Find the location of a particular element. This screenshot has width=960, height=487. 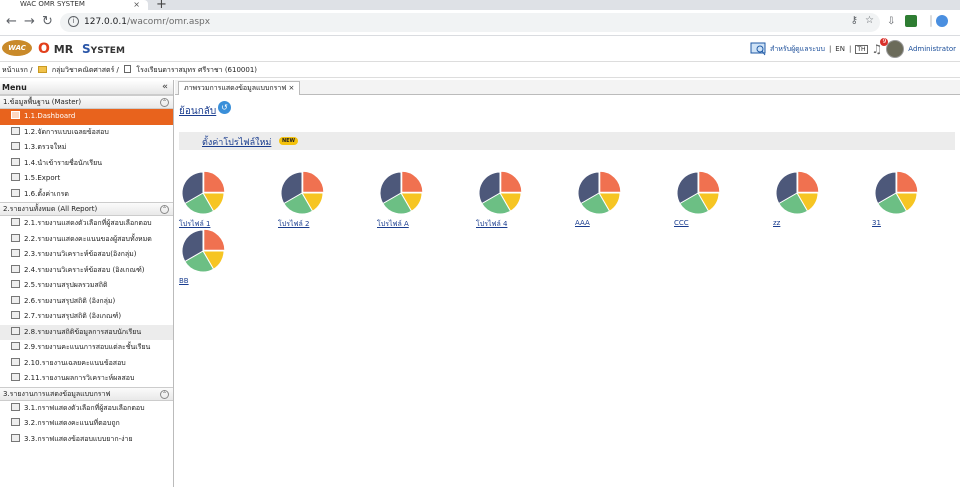

browser-toolbar: ← → ↻ i 127.0.0.1/wacomr/omr.aspx ⚷ ☆ ⇩ is located at coordinates (480, 23).